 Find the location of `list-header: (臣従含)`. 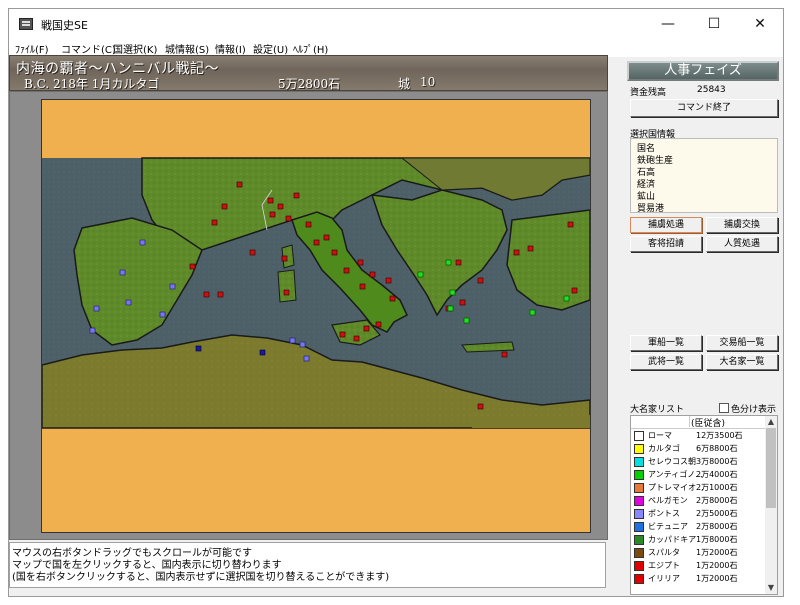

list-header: (臣従含) is located at coordinates (698, 422).